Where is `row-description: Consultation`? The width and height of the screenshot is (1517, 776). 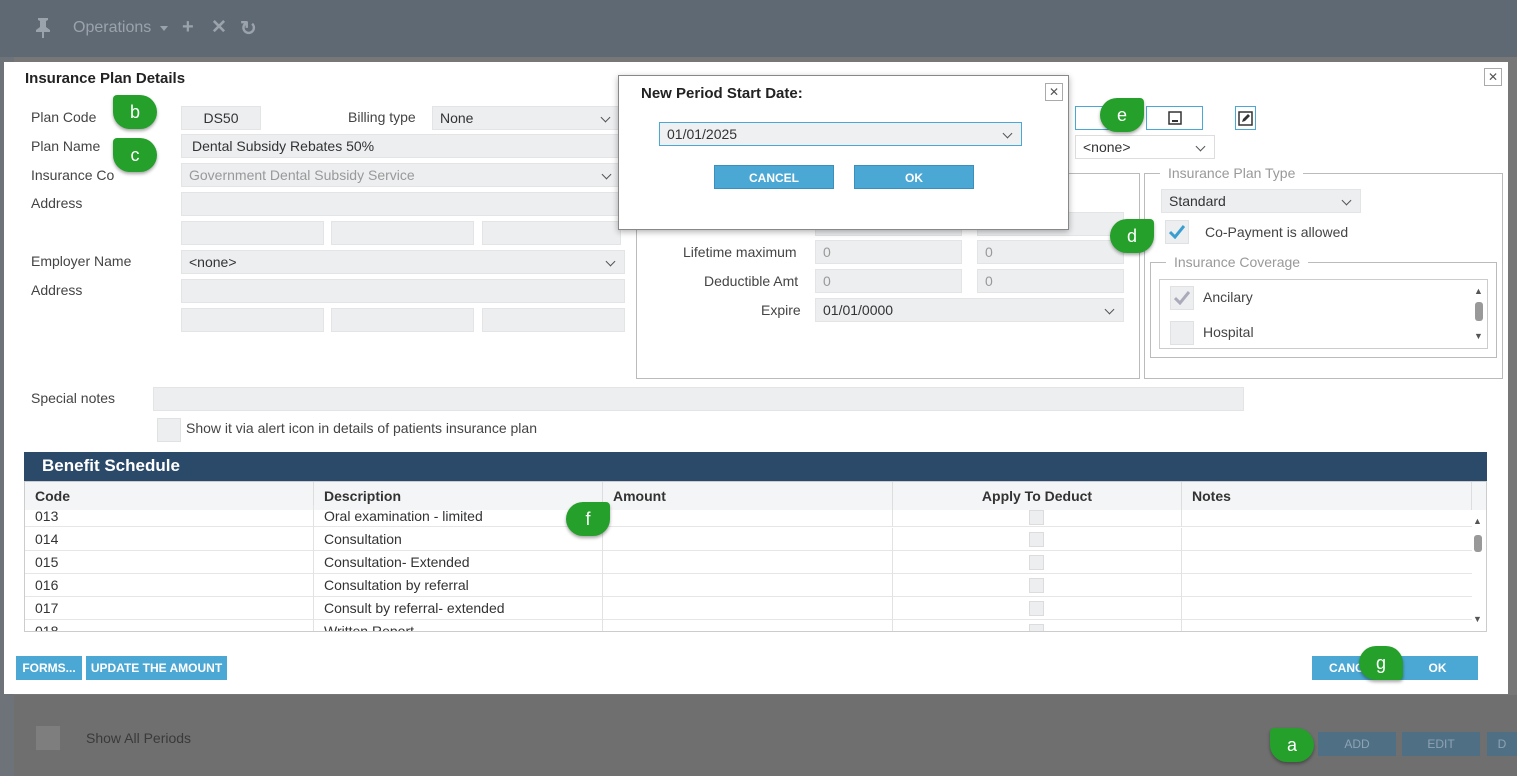
row-description: Consultation is located at coordinates (458, 539).